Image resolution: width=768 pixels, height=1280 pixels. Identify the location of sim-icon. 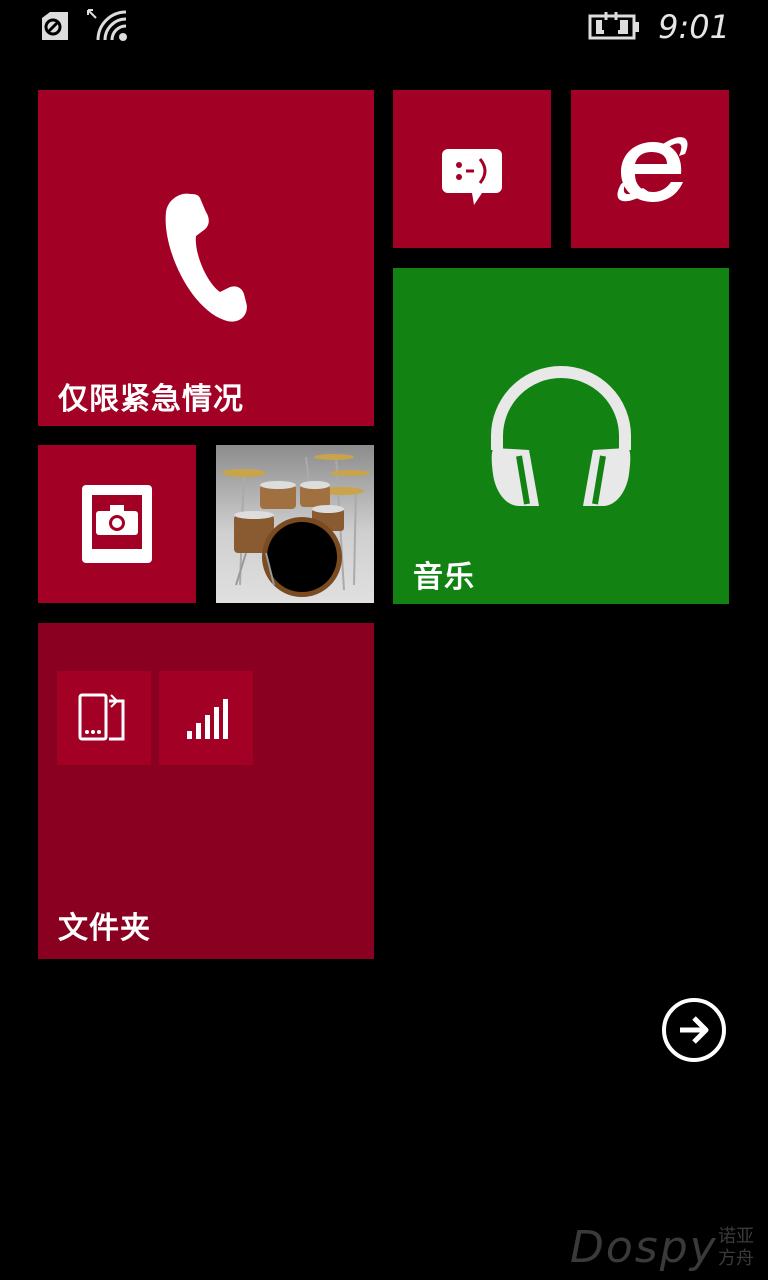
(55, 26).